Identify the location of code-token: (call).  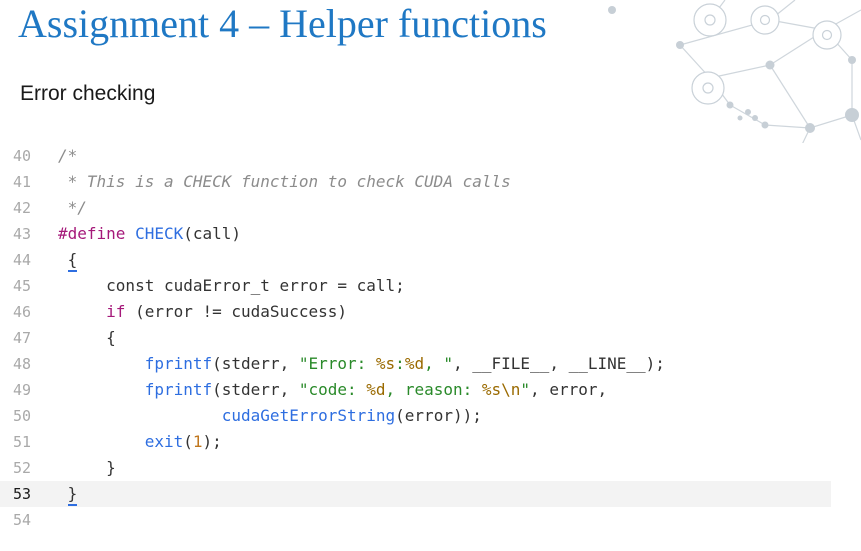
(212, 233).